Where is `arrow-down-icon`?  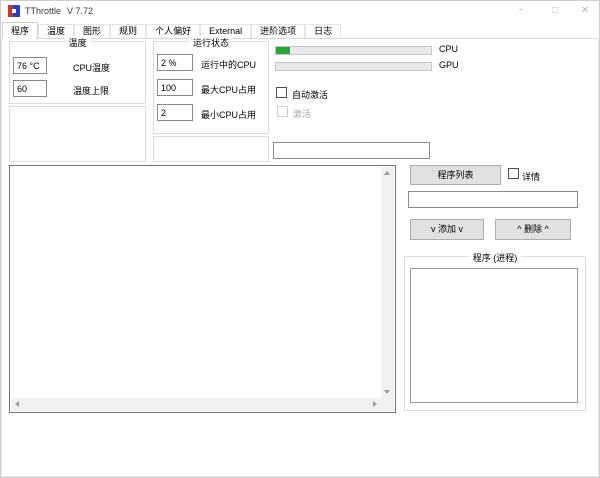 arrow-down-icon is located at coordinates (387, 392).